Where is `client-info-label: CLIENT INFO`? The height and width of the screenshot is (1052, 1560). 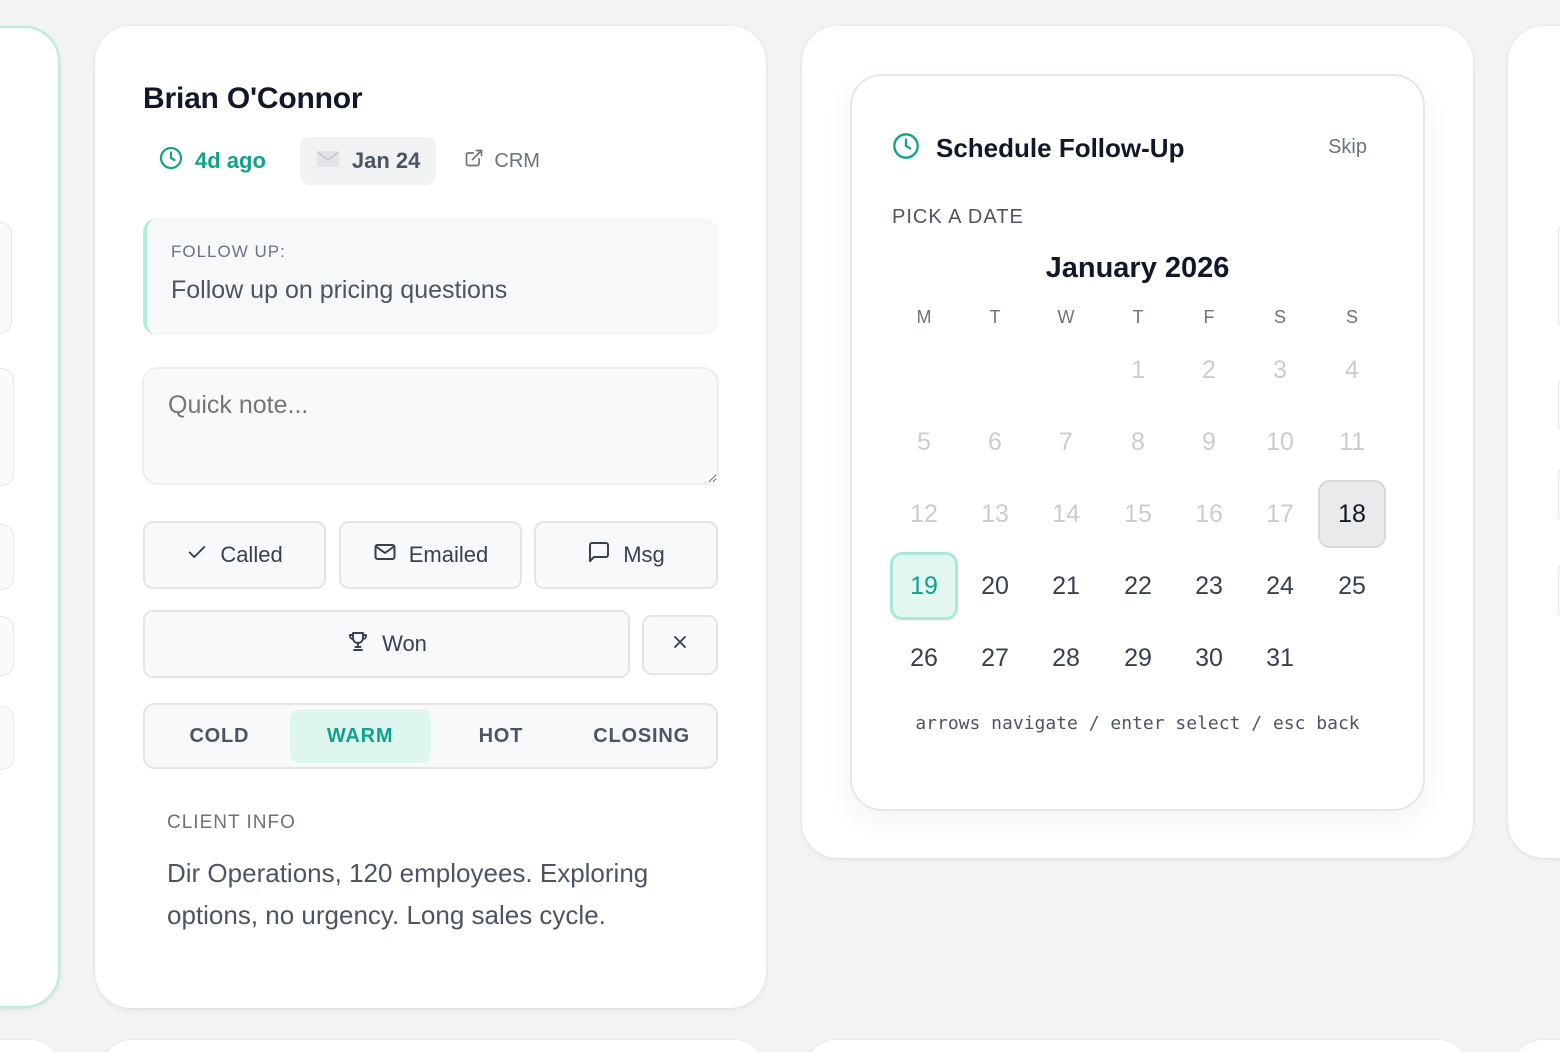 client-info-label: CLIENT INFO is located at coordinates (231, 822).